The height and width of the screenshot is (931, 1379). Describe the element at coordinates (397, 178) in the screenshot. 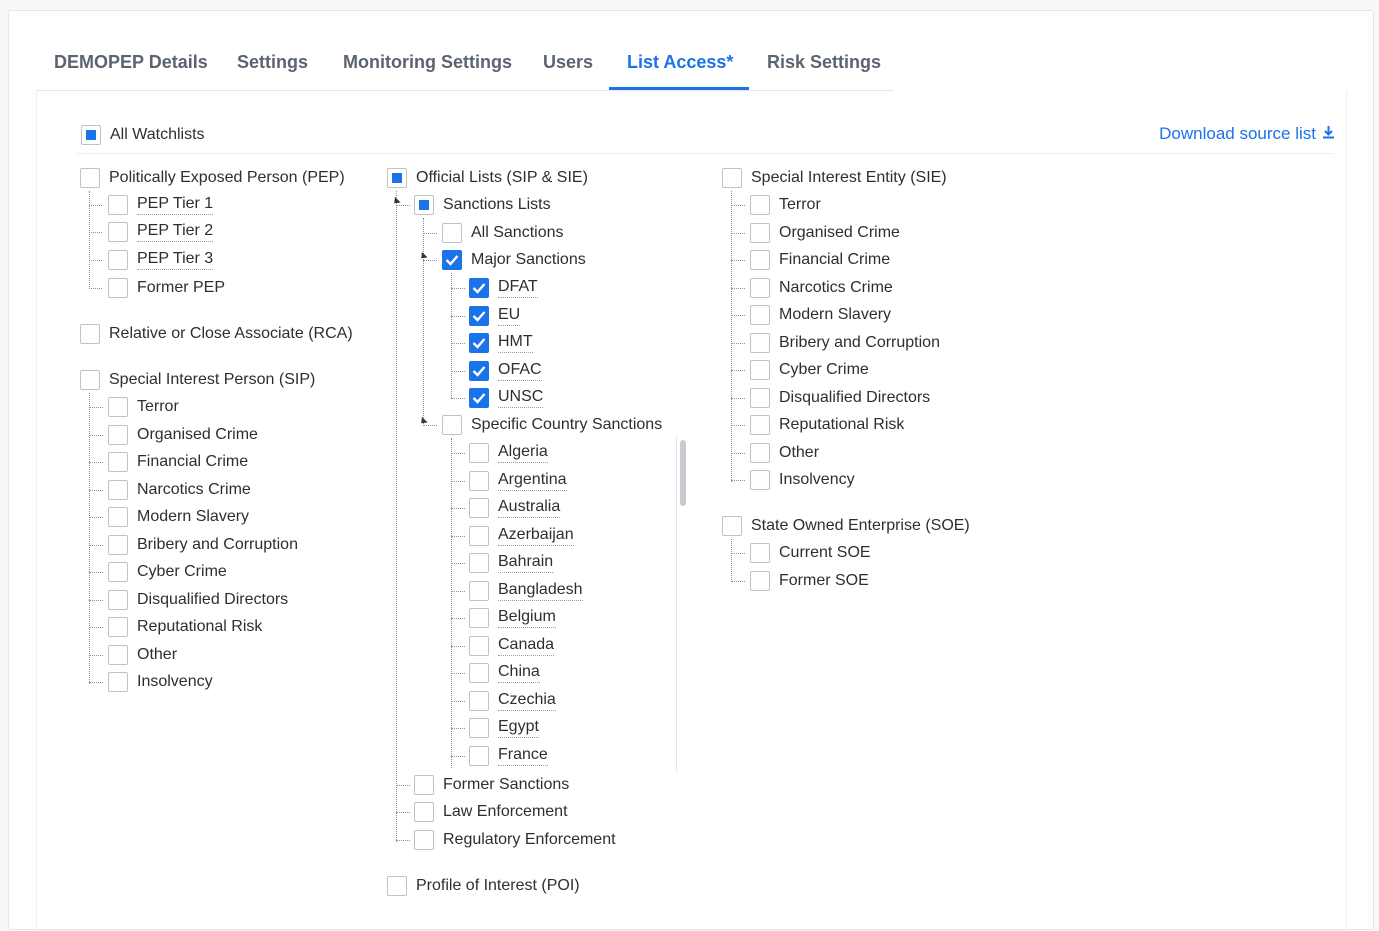

I see `official-lists-checkbox` at that location.